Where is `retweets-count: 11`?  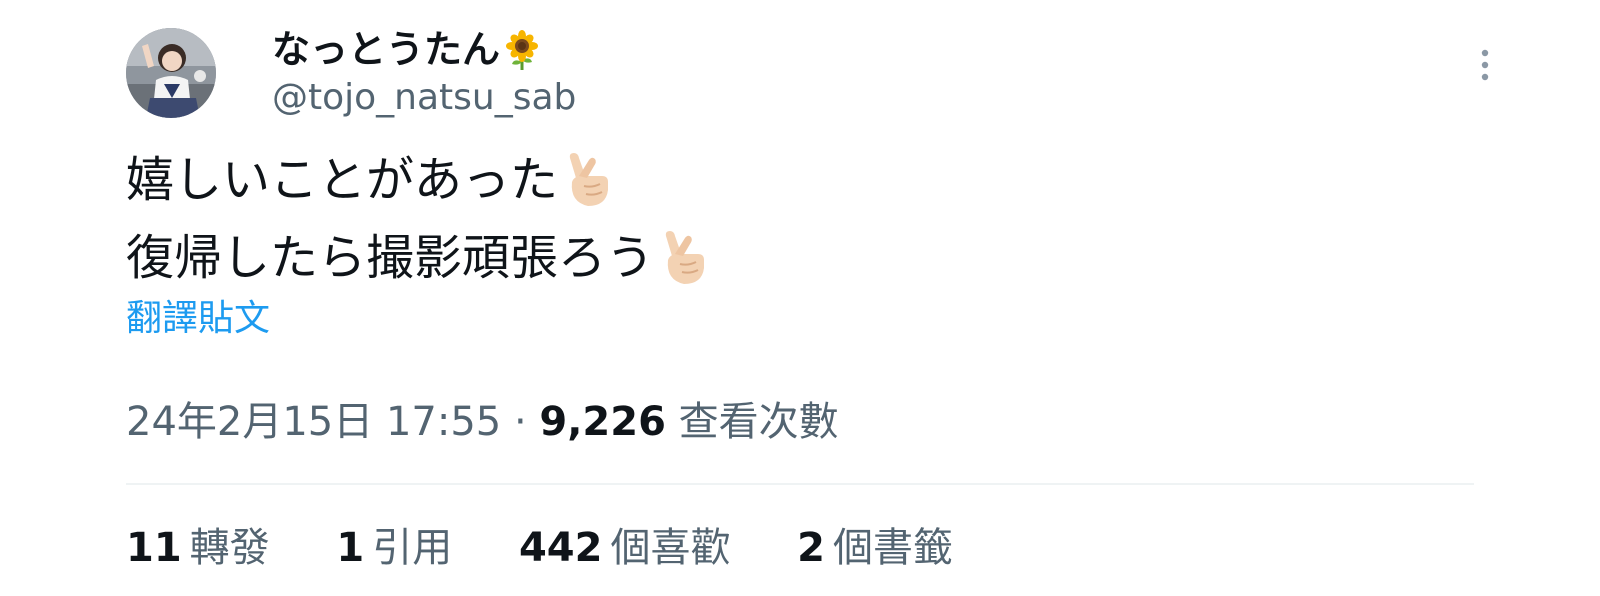 retweets-count: 11 is located at coordinates (154, 548).